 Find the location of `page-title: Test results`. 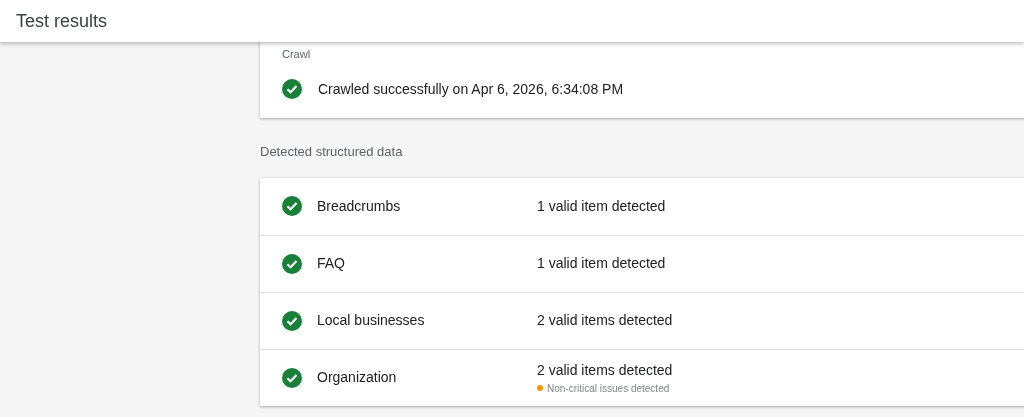

page-title: Test results is located at coordinates (62, 21).